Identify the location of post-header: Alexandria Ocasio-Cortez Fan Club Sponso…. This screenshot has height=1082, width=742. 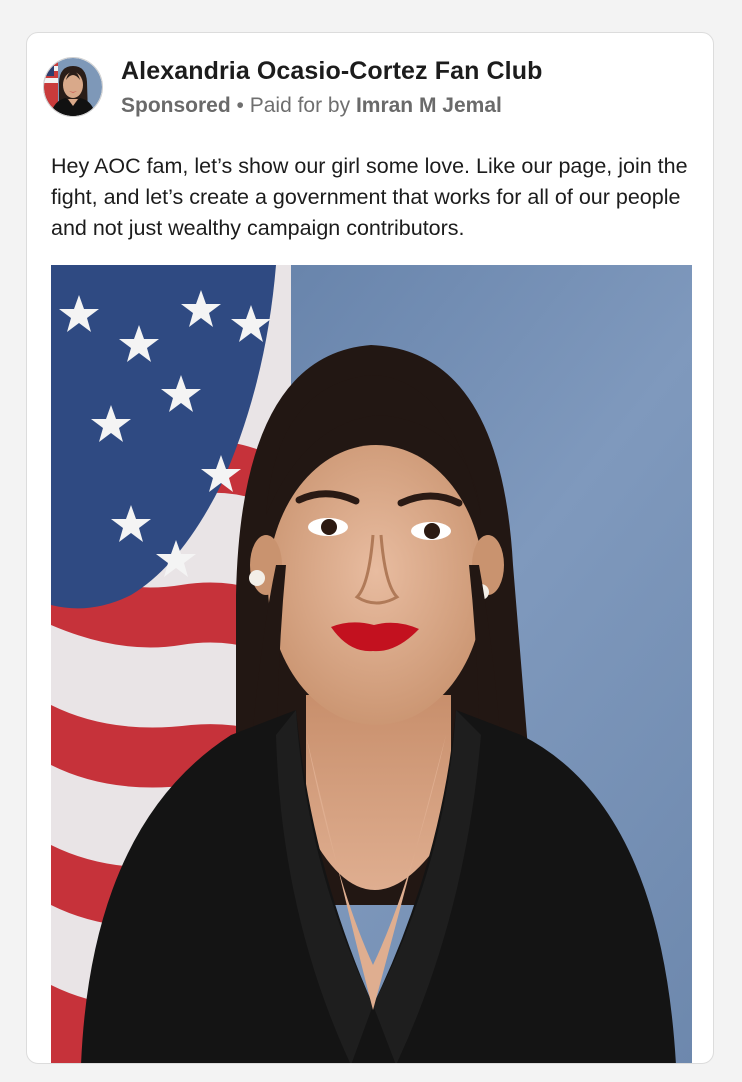
(292, 87).